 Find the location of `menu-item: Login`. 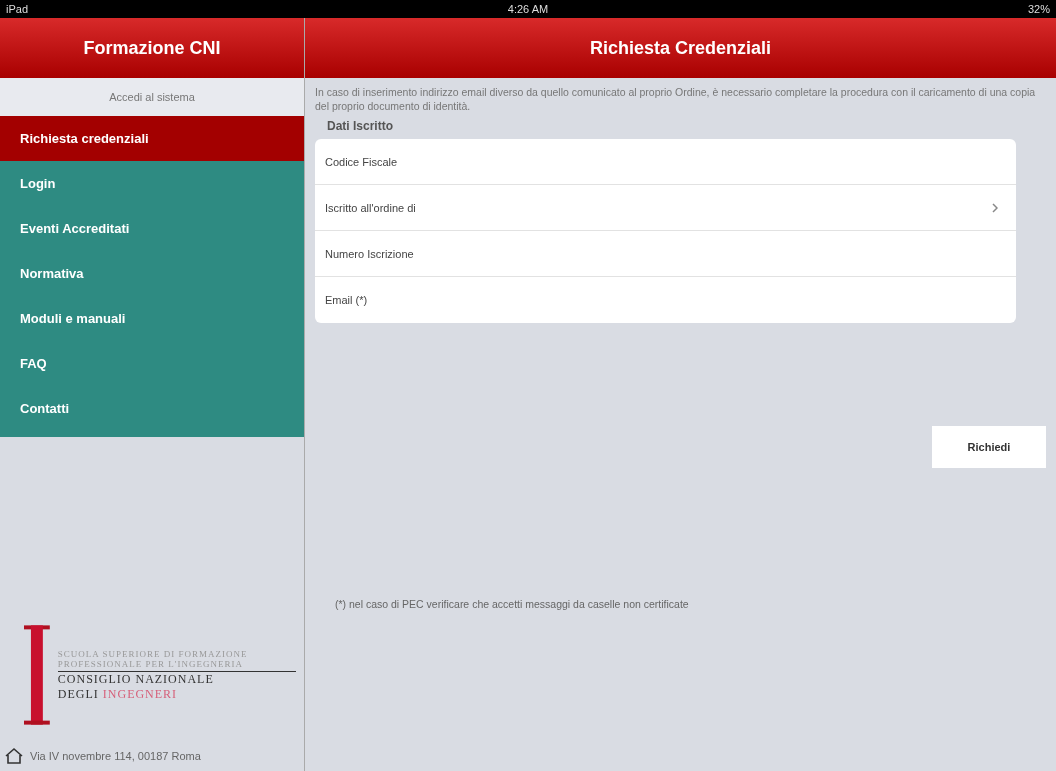

menu-item: Login is located at coordinates (152, 183).